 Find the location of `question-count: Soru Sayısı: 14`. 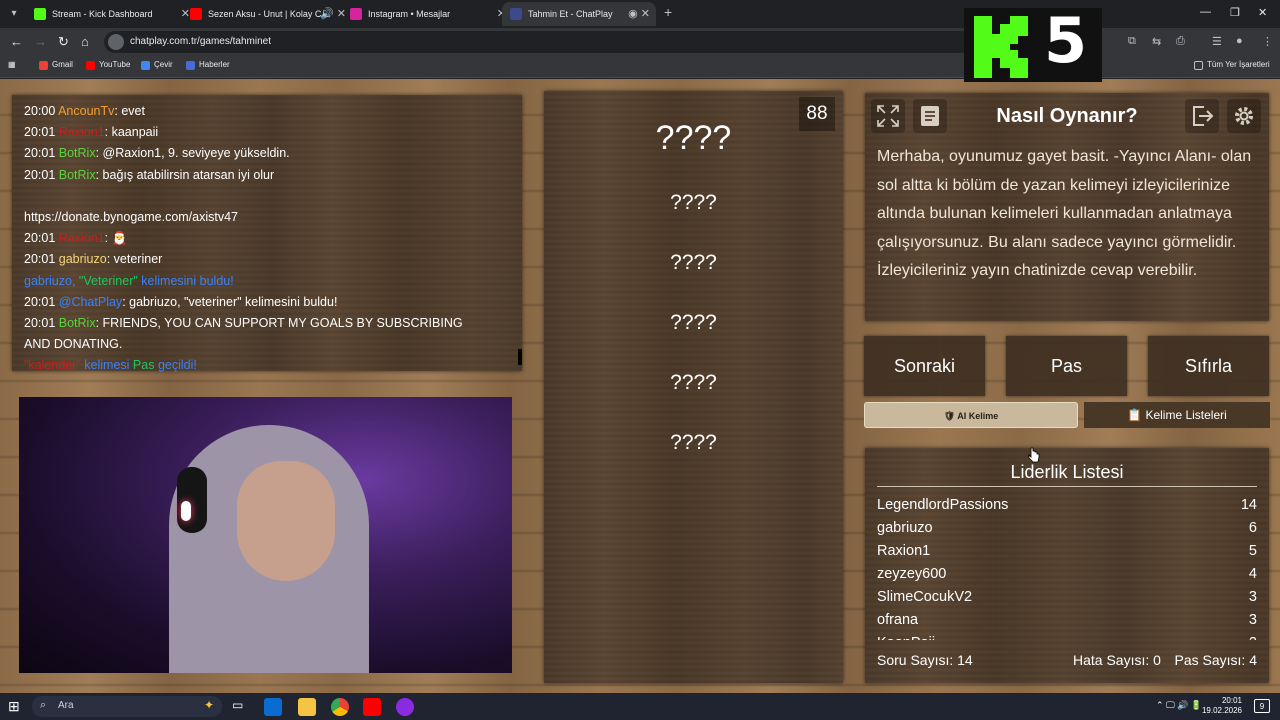

question-count: Soru Sayısı: 14 is located at coordinates (925, 660).